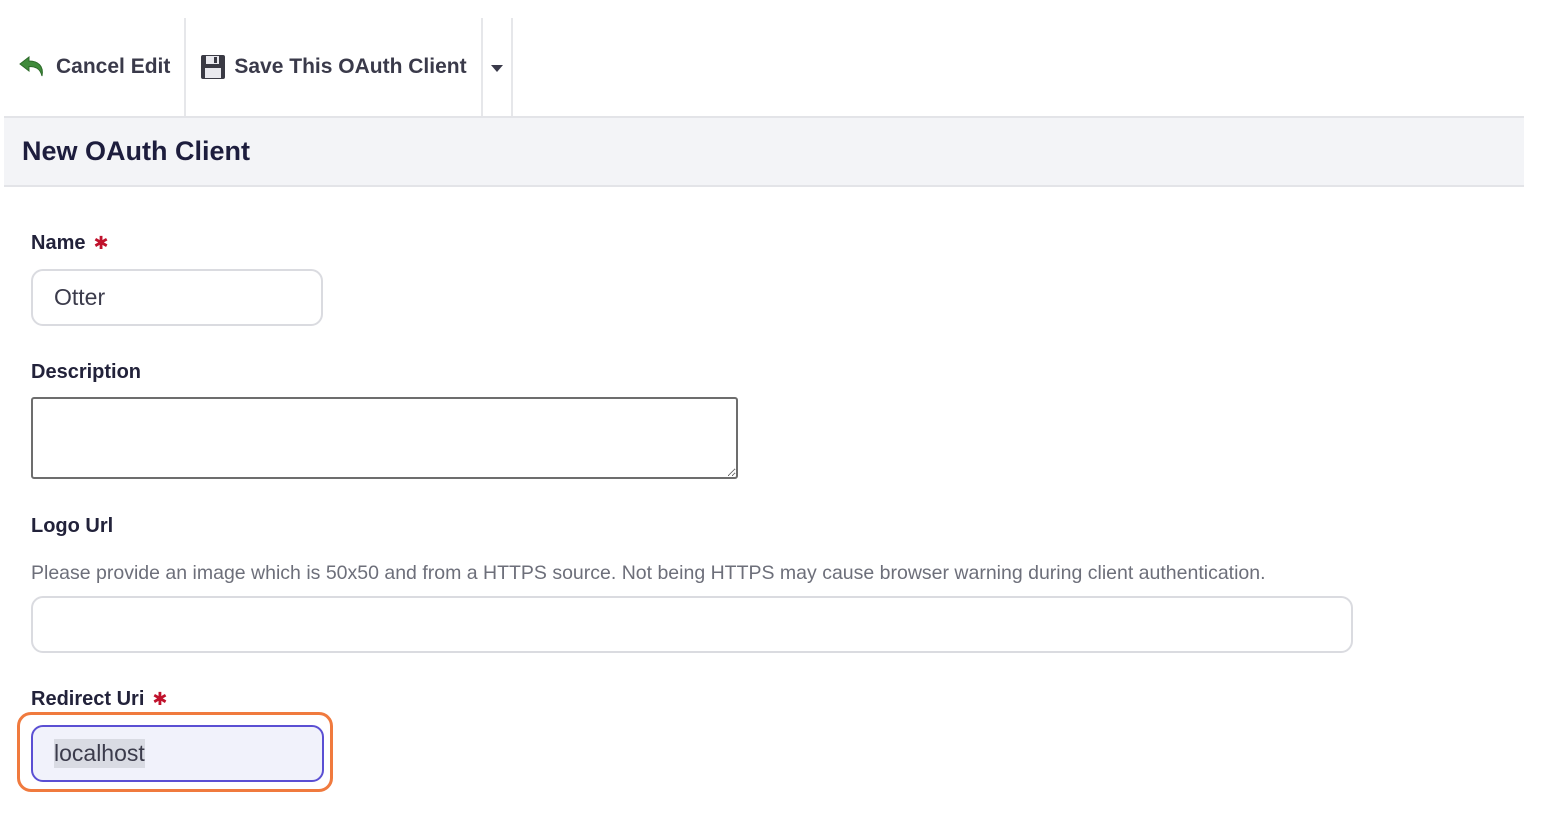 This screenshot has width=1546, height=838. What do you see at coordinates (88, 699) in the screenshot?
I see `redirect-uri-label-text: Redirect Uri` at bounding box center [88, 699].